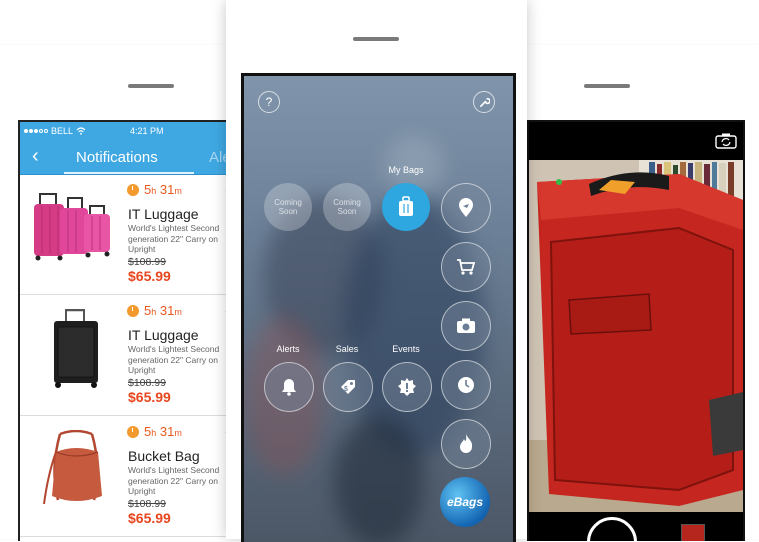 Image resolution: width=759 pixels, height=542 pixels. Describe the element at coordinates (62, 131) in the screenshot. I see `carrier-label: BELL` at that location.